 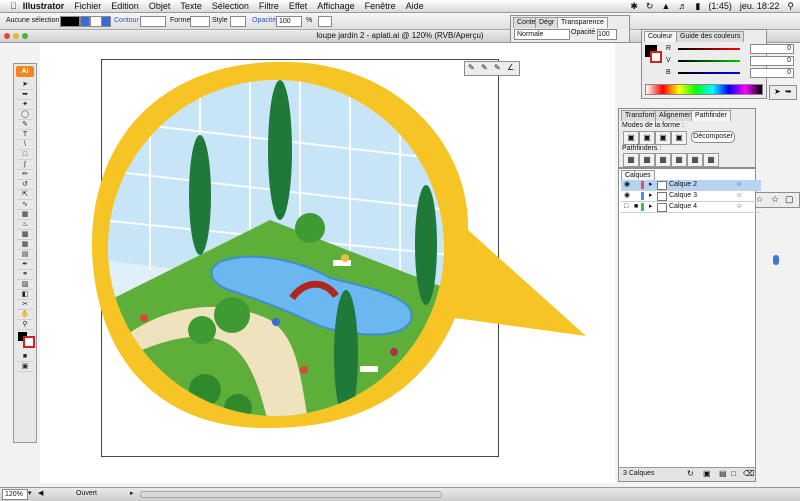 I want to click on illustrator-logo-icon: Ai, so click(x=25, y=71).